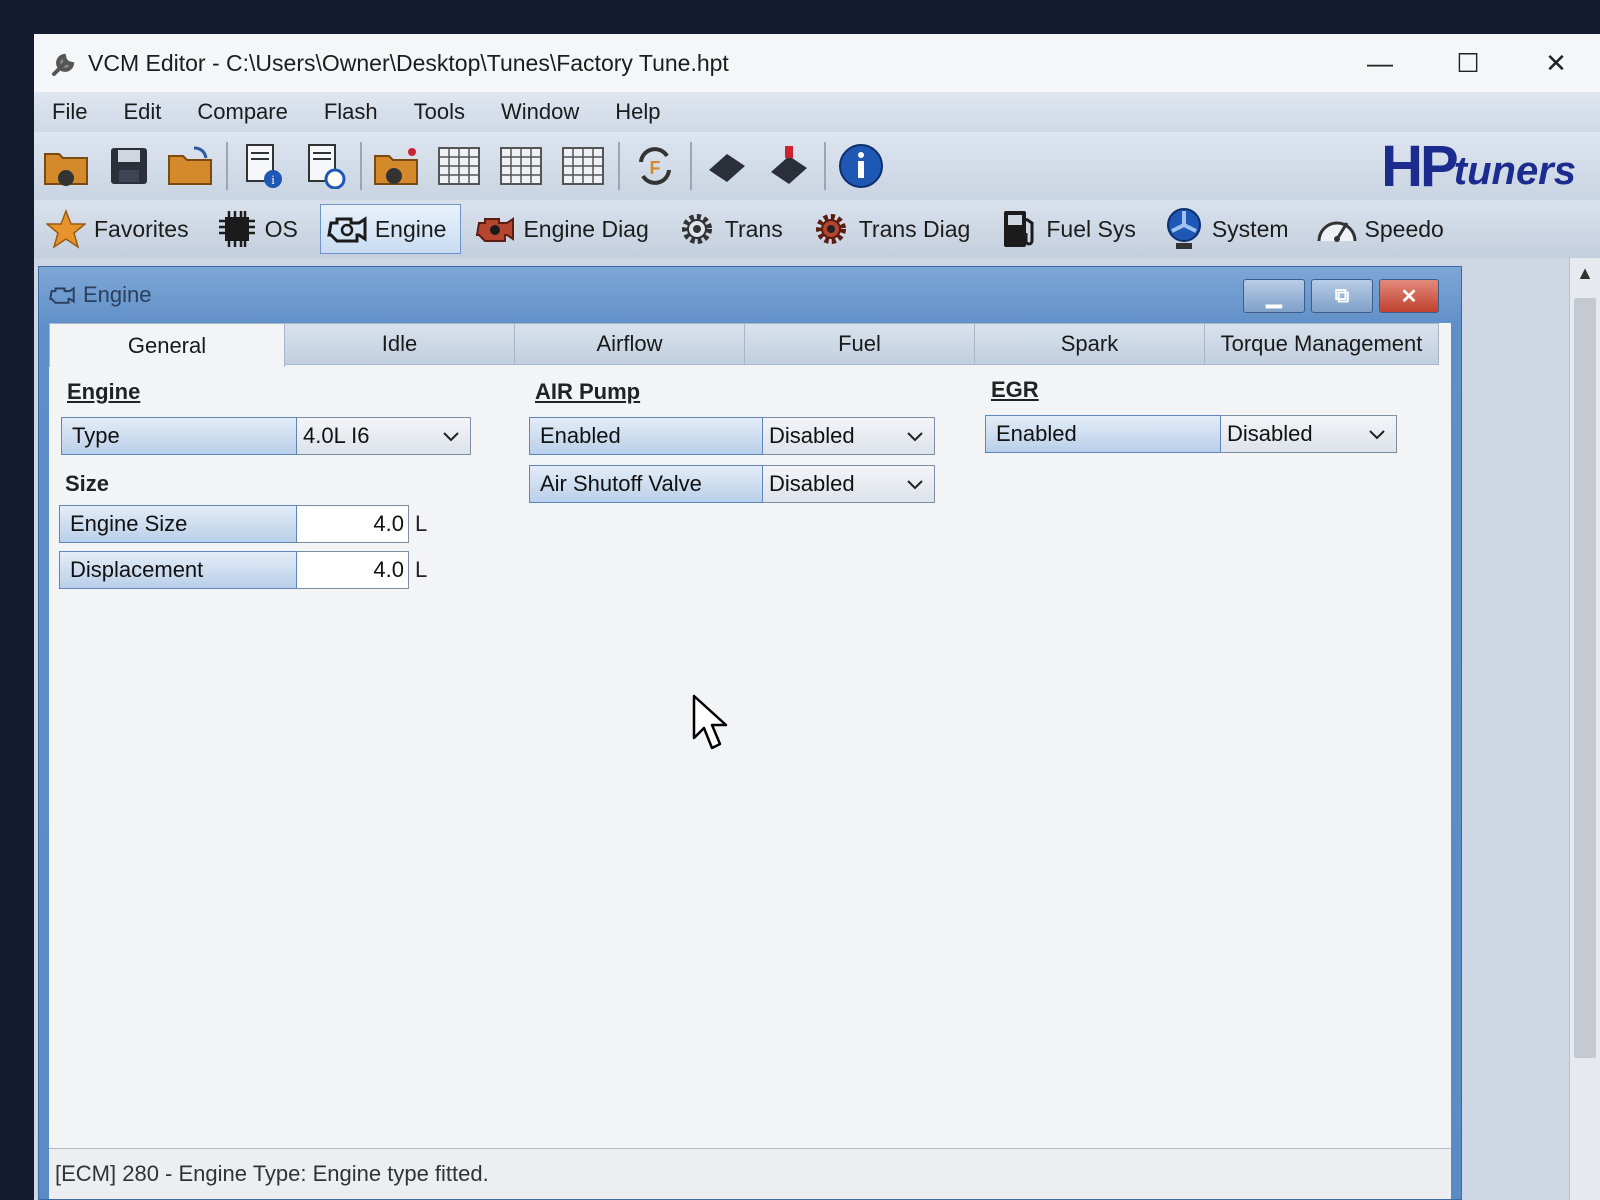 The image size is (1600, 1200). Describe the element at coordinates (390, 229) in the screenshot. I see `category-engine: Engine` at that location.